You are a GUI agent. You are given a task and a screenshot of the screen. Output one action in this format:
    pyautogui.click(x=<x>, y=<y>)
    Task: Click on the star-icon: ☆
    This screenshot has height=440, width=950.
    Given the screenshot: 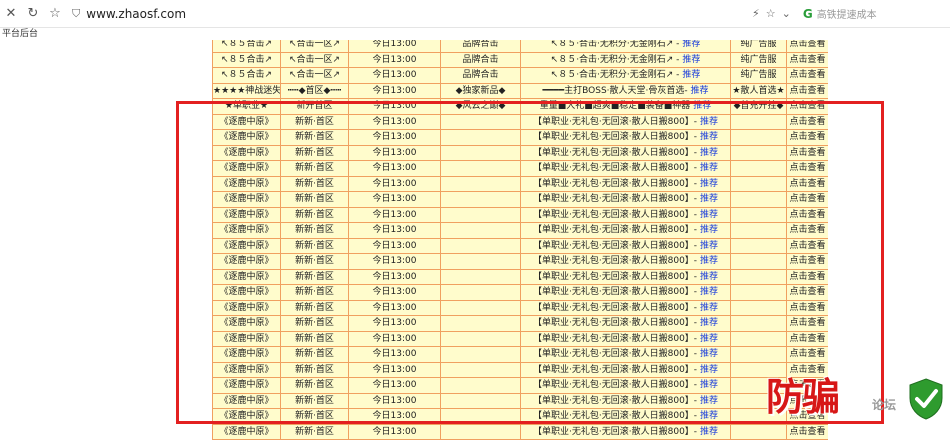 What is the action you would take?
    pyautogui.click(x=55, y=13)
    